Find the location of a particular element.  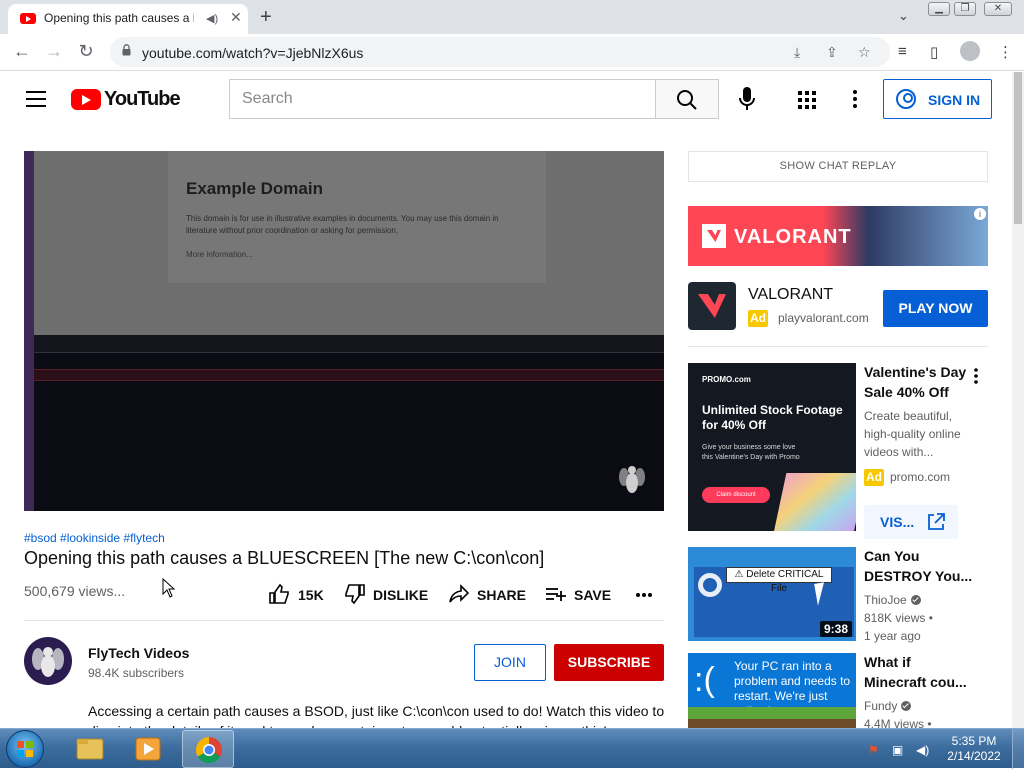

subscribe-button: SUBSCRIBE is located at coordinates (609, 662).